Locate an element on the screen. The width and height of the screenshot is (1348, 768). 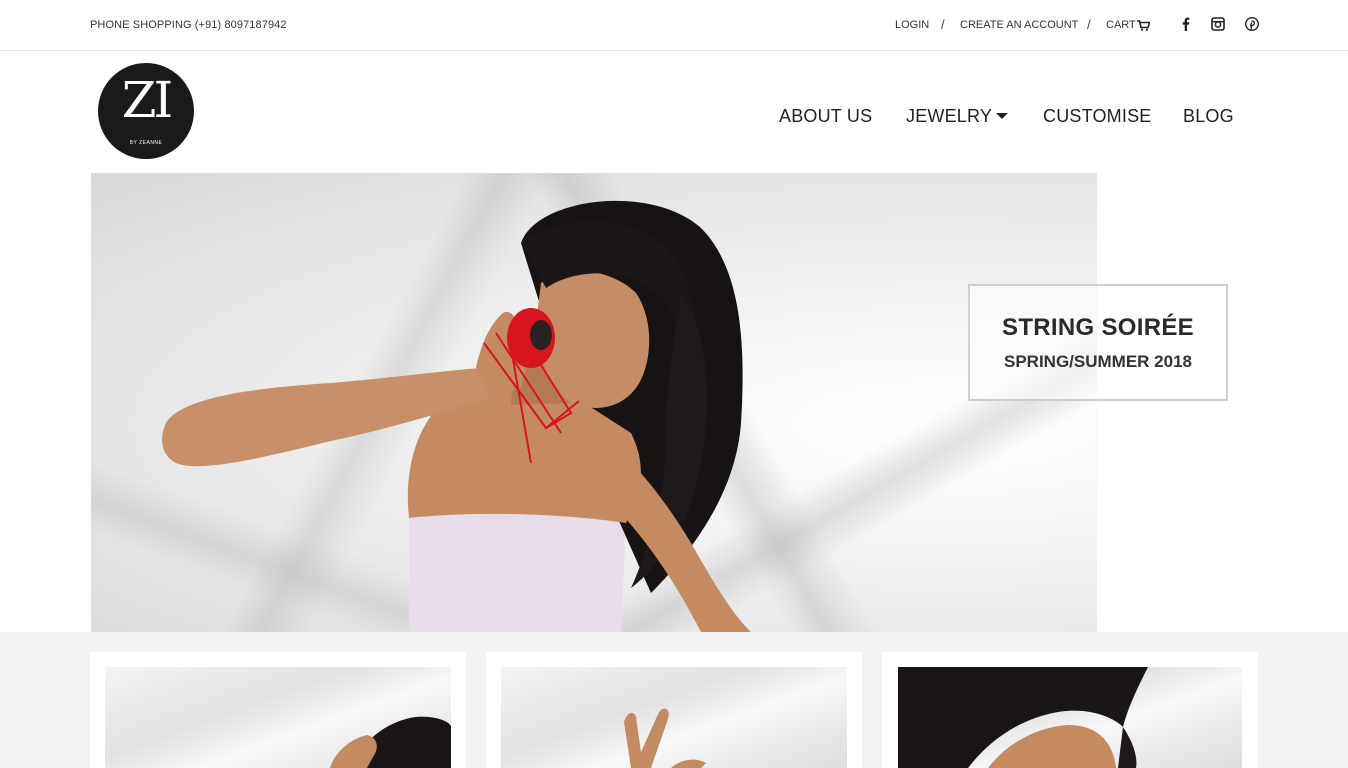
pinterest-icon is located at coordinates (1252, 24).